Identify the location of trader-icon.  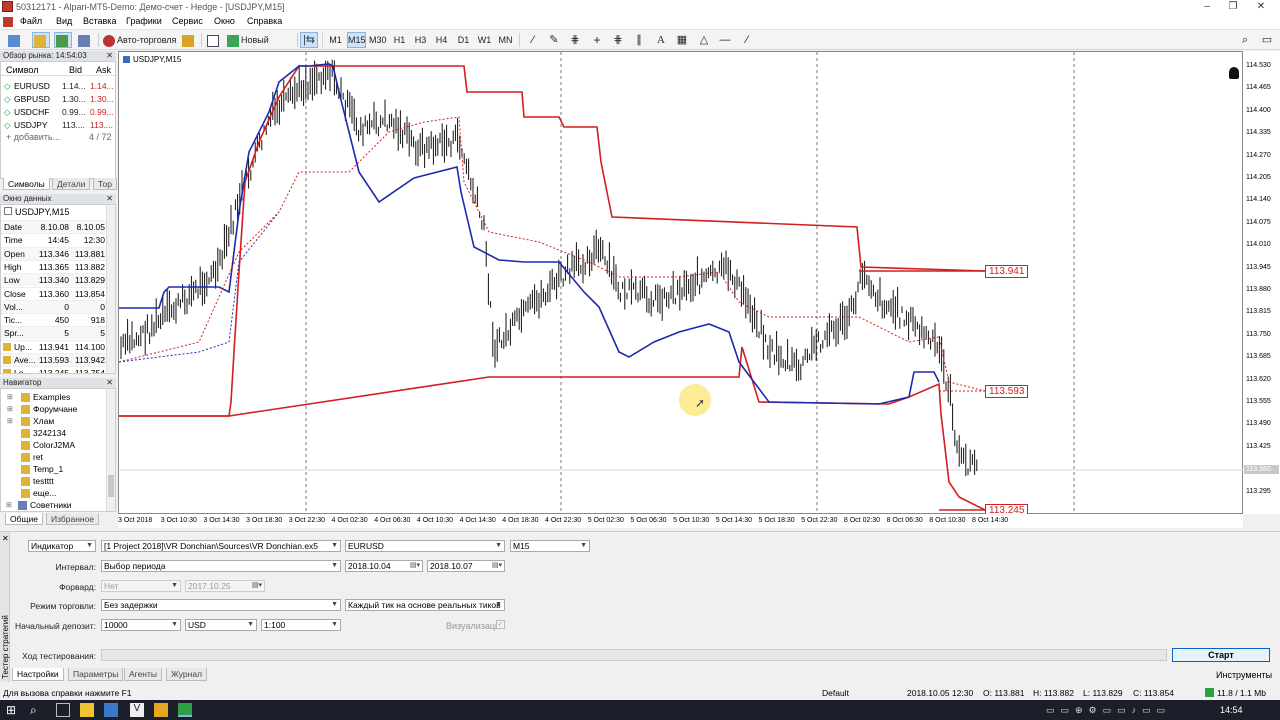
(1234, 73).